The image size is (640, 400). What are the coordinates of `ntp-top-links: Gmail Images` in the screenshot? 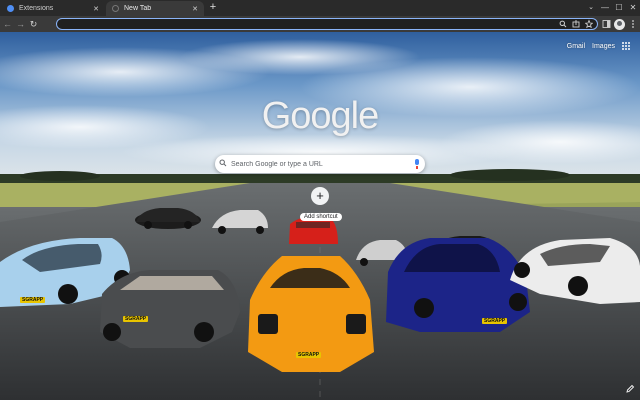 It's located at (598, 46).